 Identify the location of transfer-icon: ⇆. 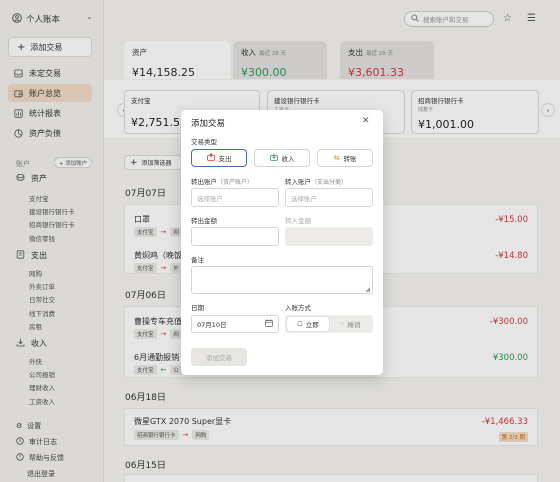
(336, 158).